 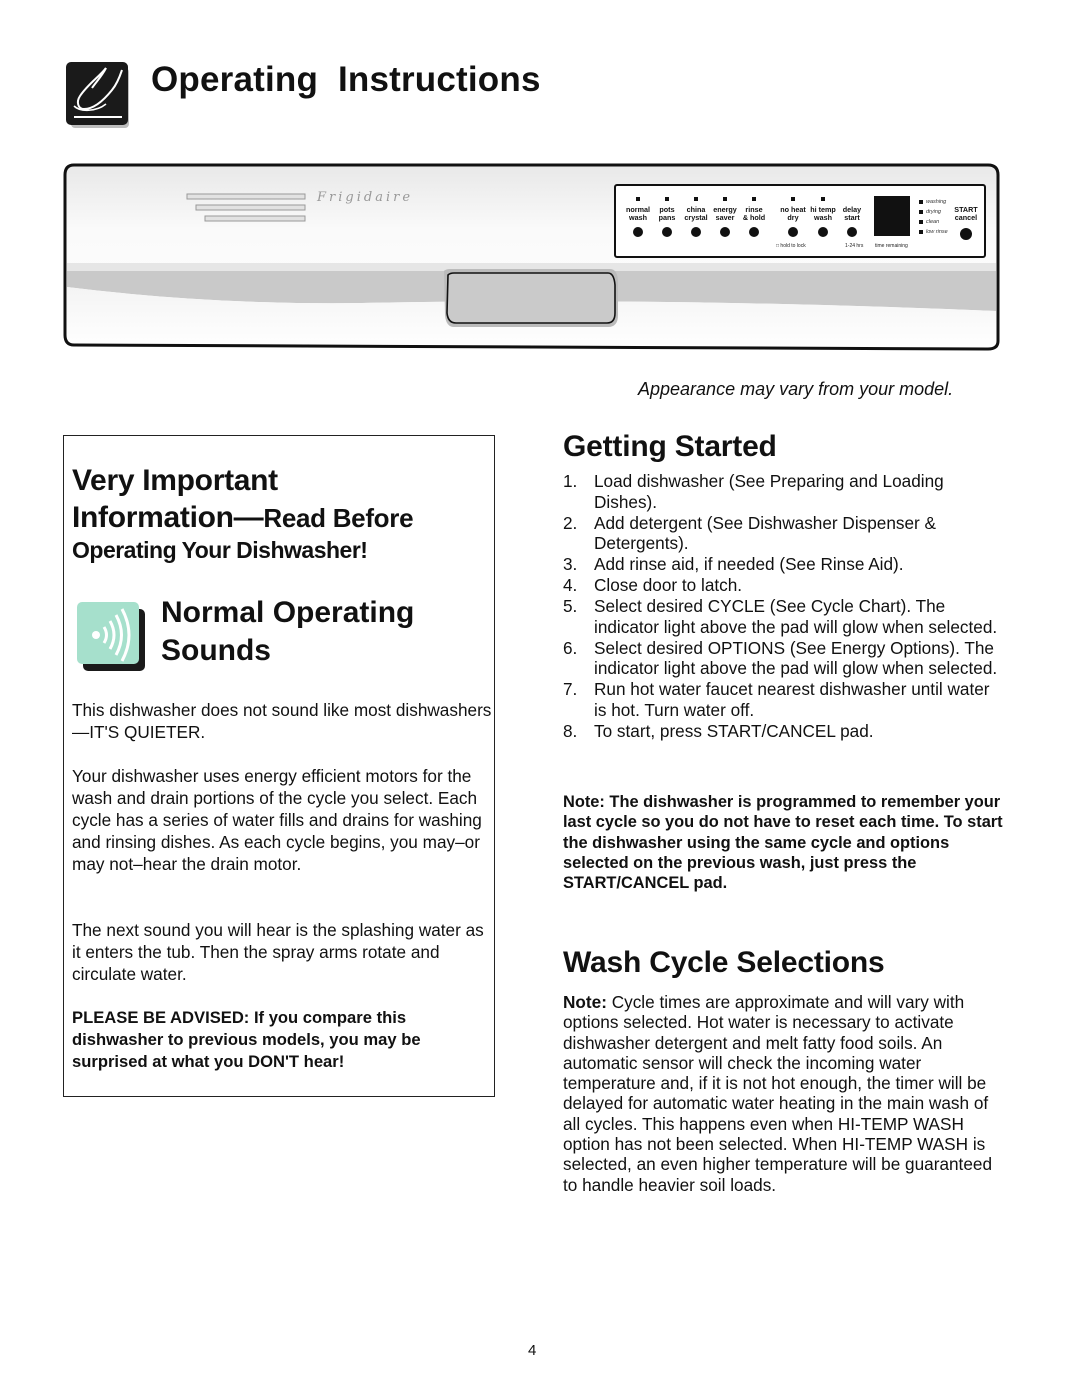 What do you see at coordinates (933, 222) in the screenshot?
I see `status-light: clean` at bounding box center [933, 222].